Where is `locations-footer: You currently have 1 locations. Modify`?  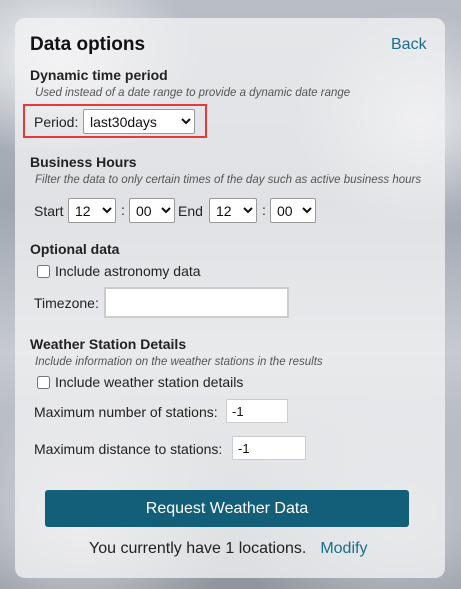 locations-footer: You currently have 1 locations. Modify is located at coordinates (228, 549).